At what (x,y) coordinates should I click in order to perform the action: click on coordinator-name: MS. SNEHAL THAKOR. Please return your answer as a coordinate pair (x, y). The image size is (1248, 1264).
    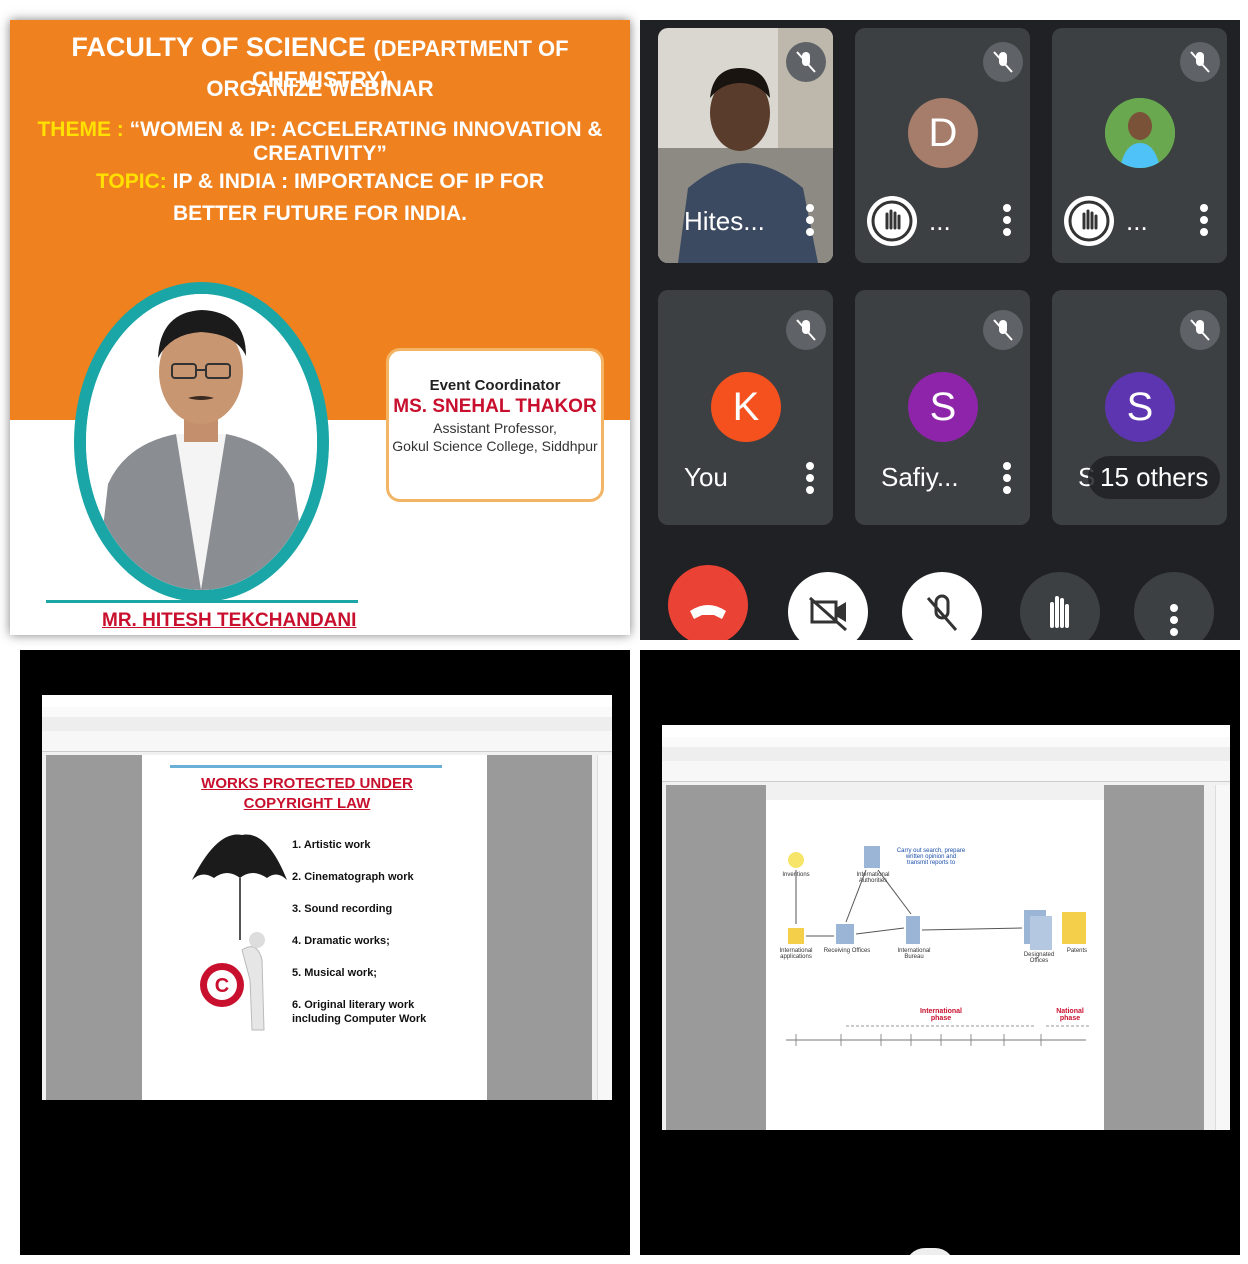
    Looking at the image, I should click on (495, 406).